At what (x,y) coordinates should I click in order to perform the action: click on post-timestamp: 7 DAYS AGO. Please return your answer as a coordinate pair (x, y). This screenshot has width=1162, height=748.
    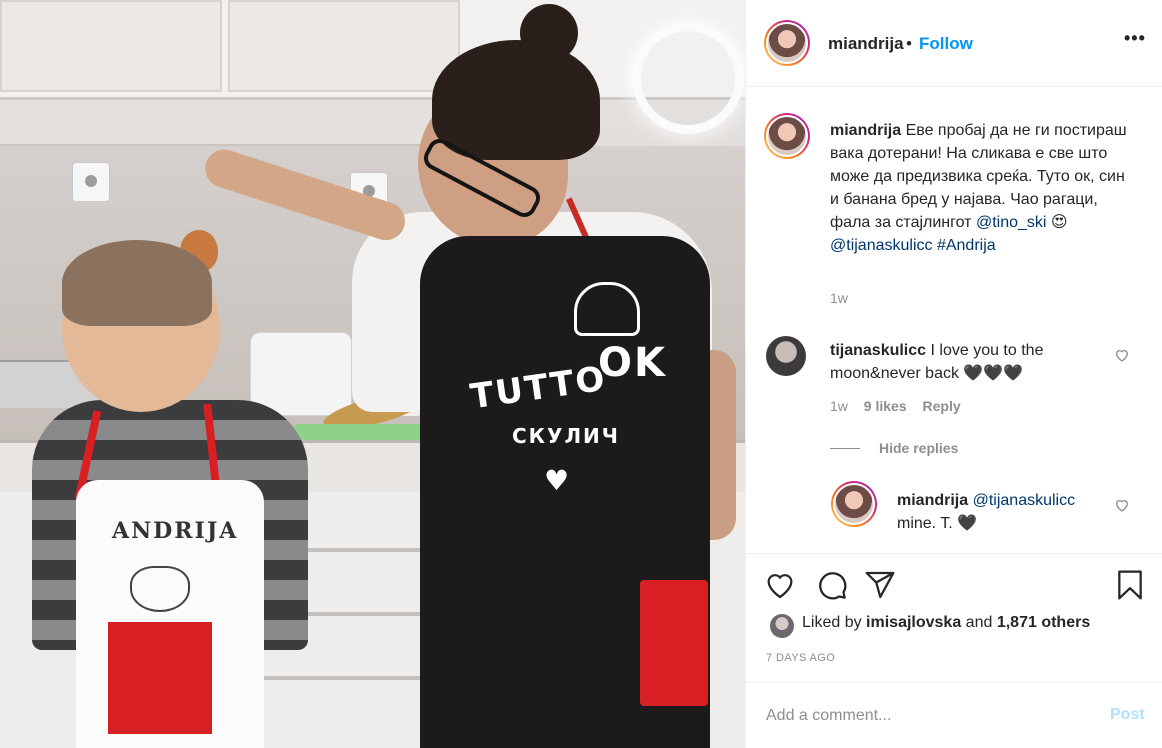
    Looking at the image, I should click on (800, 658).